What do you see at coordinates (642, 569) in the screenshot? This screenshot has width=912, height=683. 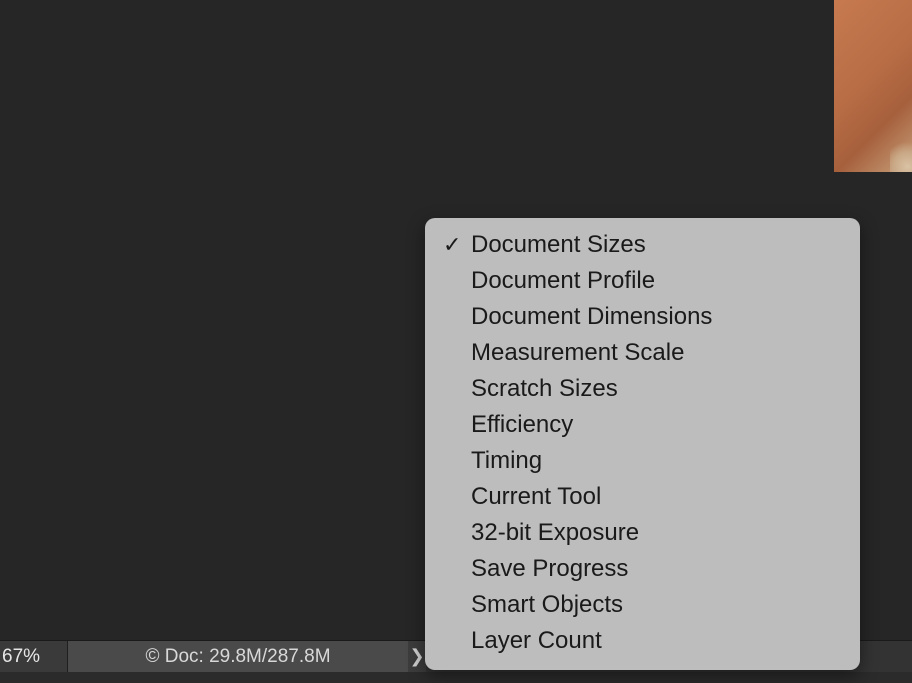 I see `menu-item-save-progress: Save Progress` at bounding box center [642, 569].